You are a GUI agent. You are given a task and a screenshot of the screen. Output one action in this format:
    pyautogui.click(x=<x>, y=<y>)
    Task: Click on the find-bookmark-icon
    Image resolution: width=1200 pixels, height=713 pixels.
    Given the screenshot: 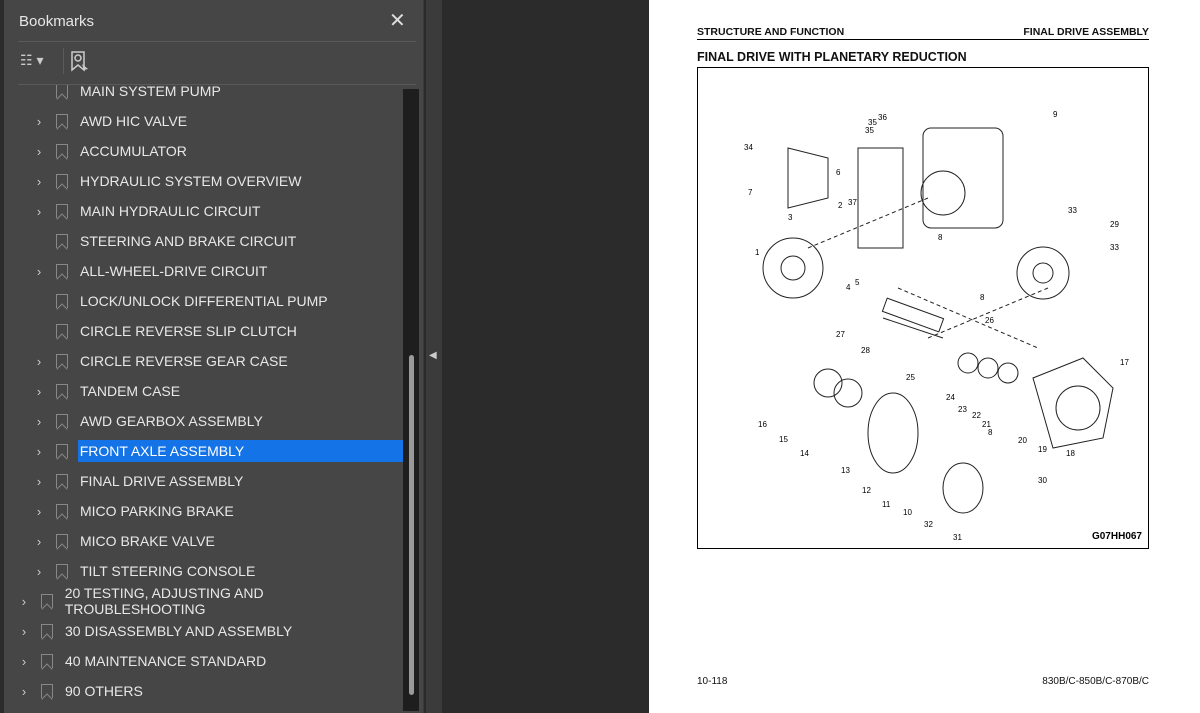 What is the action you would take?
    pyautogui.click(x=80, y=64)
    